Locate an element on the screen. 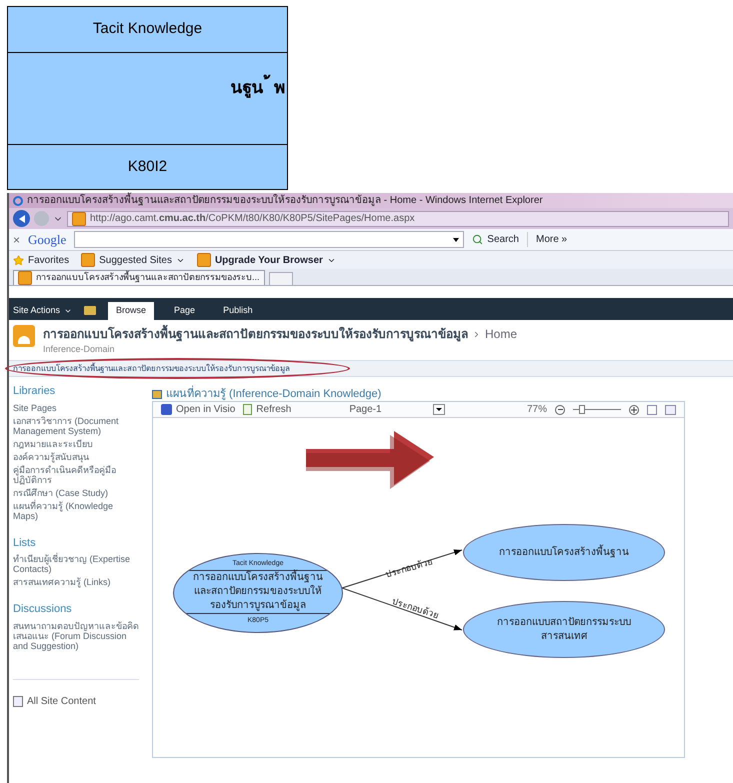 This screenshot has height=783, width=733. shape-footer: K80I2 is located at coordinates (147, 167).